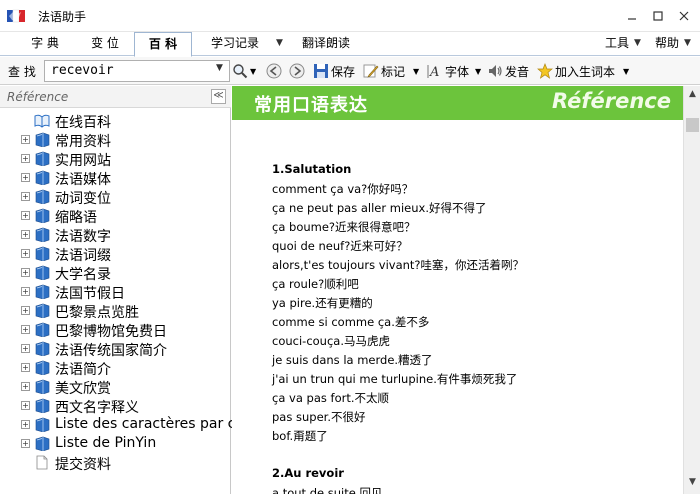  I want to click on search-button: ▼, so click(244, 71).